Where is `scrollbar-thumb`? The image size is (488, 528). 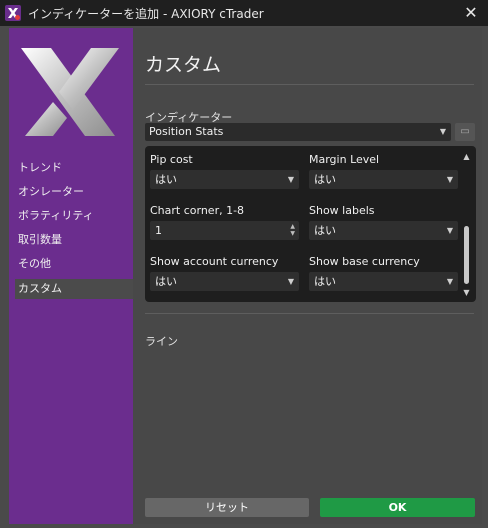 scrollbar-thumb is located at coordinates (466, 255).